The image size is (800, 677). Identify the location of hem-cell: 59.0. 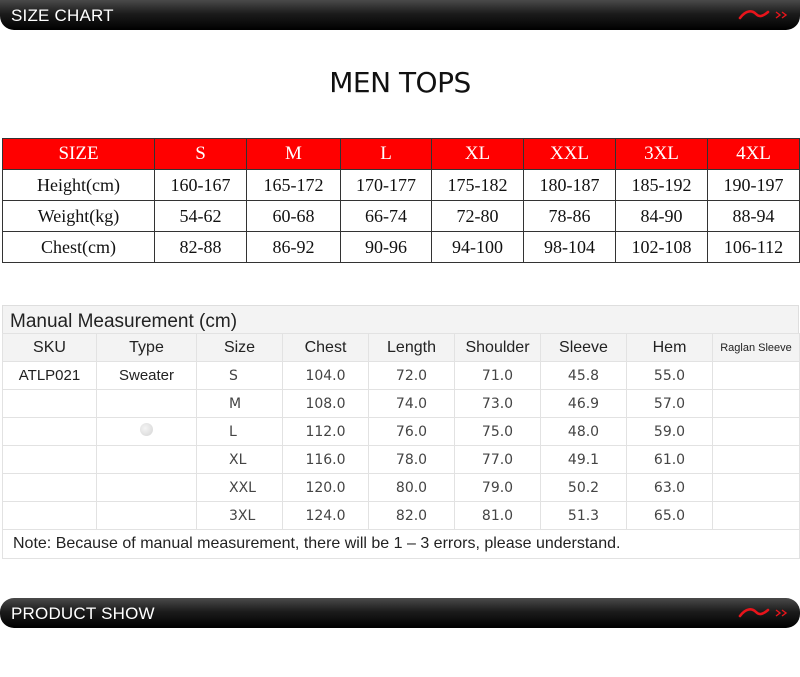
(669, 431).